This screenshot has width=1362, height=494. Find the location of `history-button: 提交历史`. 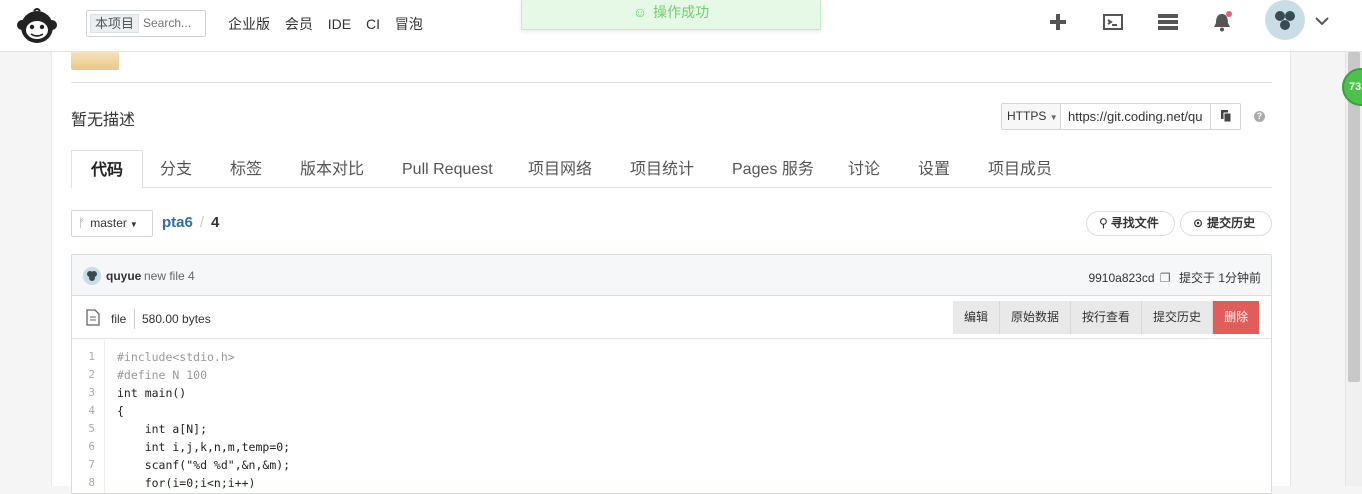

history-button: 提交历史 is located at coordinates (1178, 317).